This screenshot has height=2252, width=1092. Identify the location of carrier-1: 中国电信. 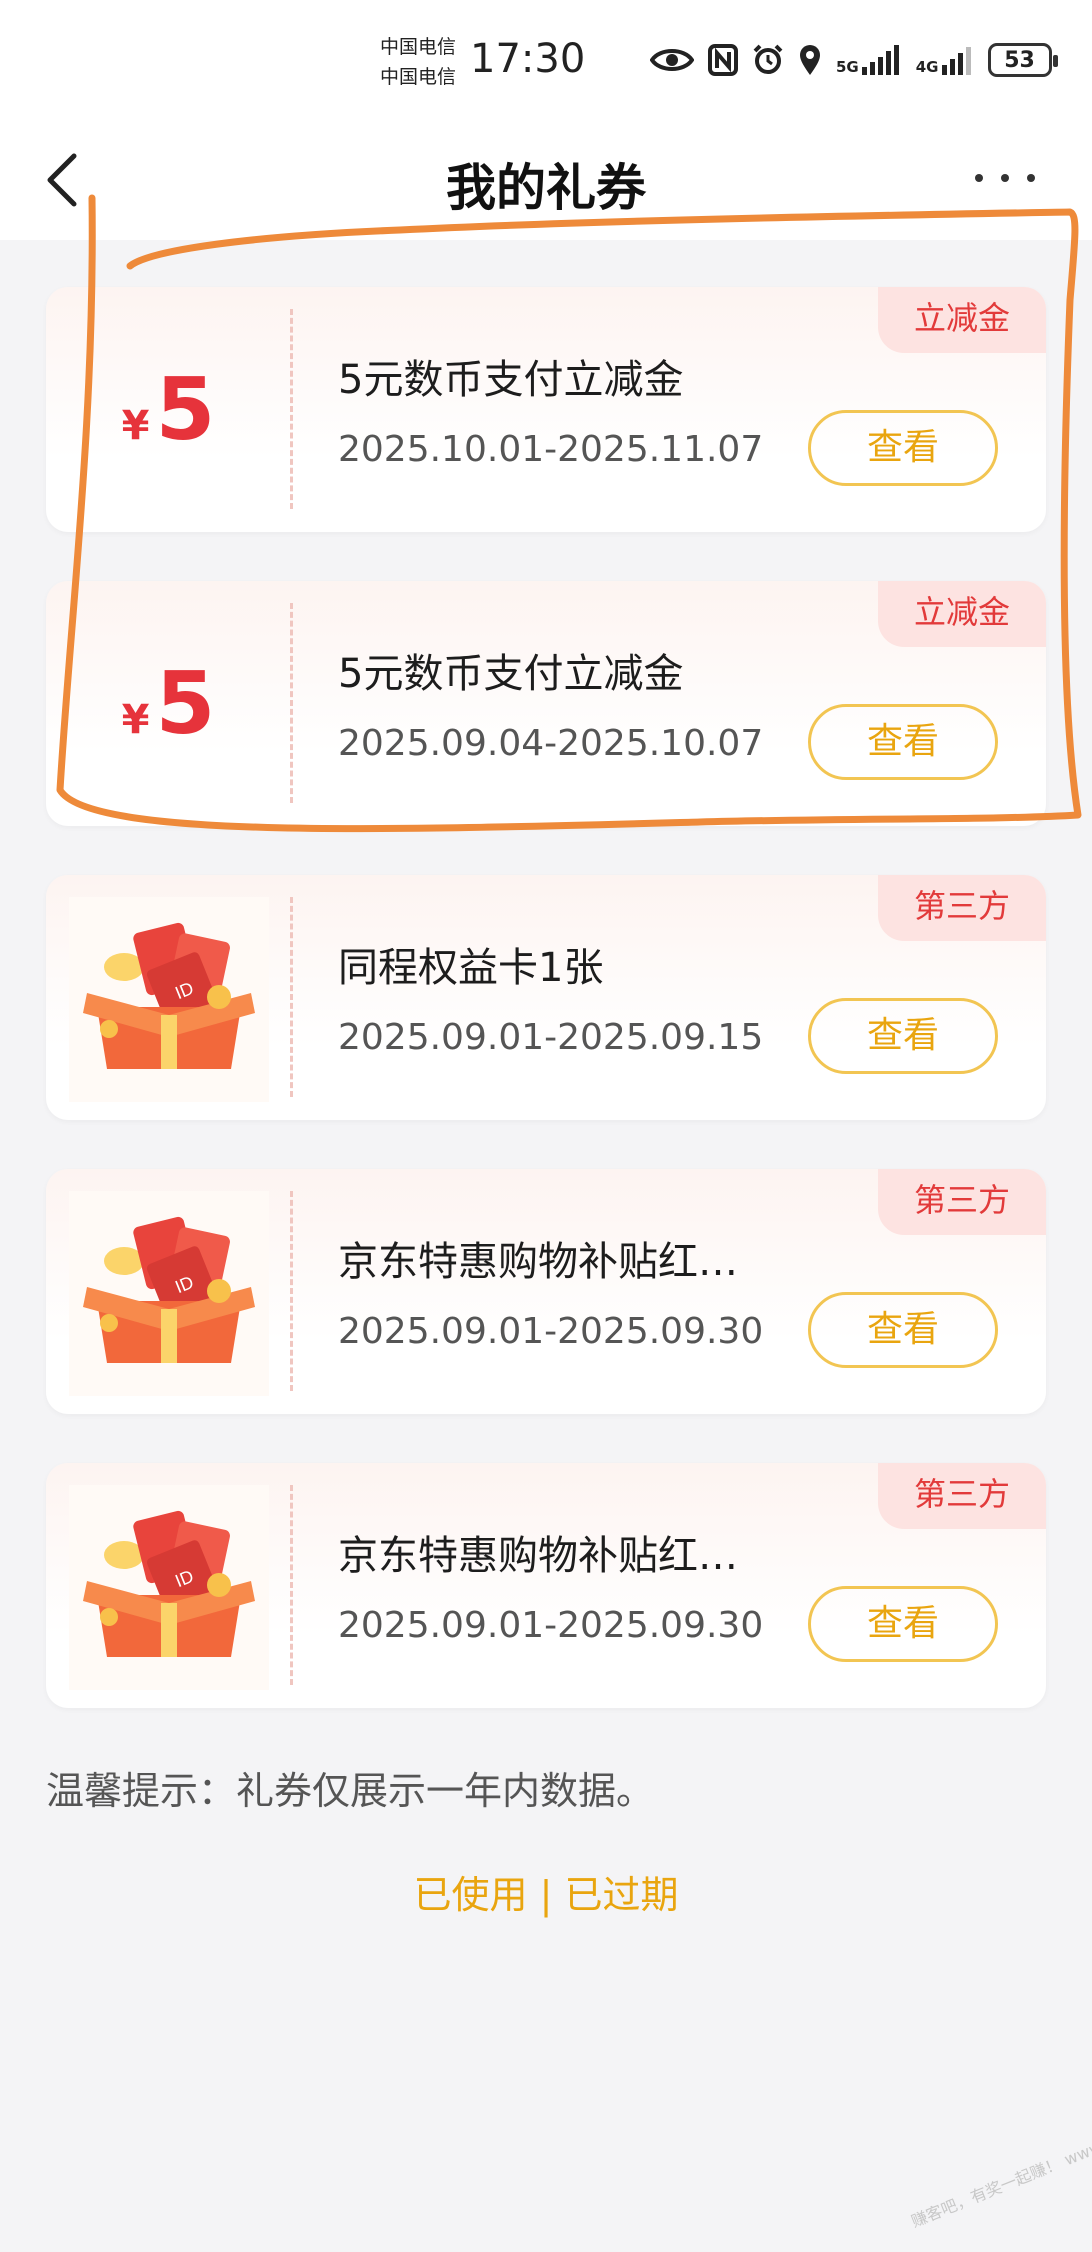
(418, 47).